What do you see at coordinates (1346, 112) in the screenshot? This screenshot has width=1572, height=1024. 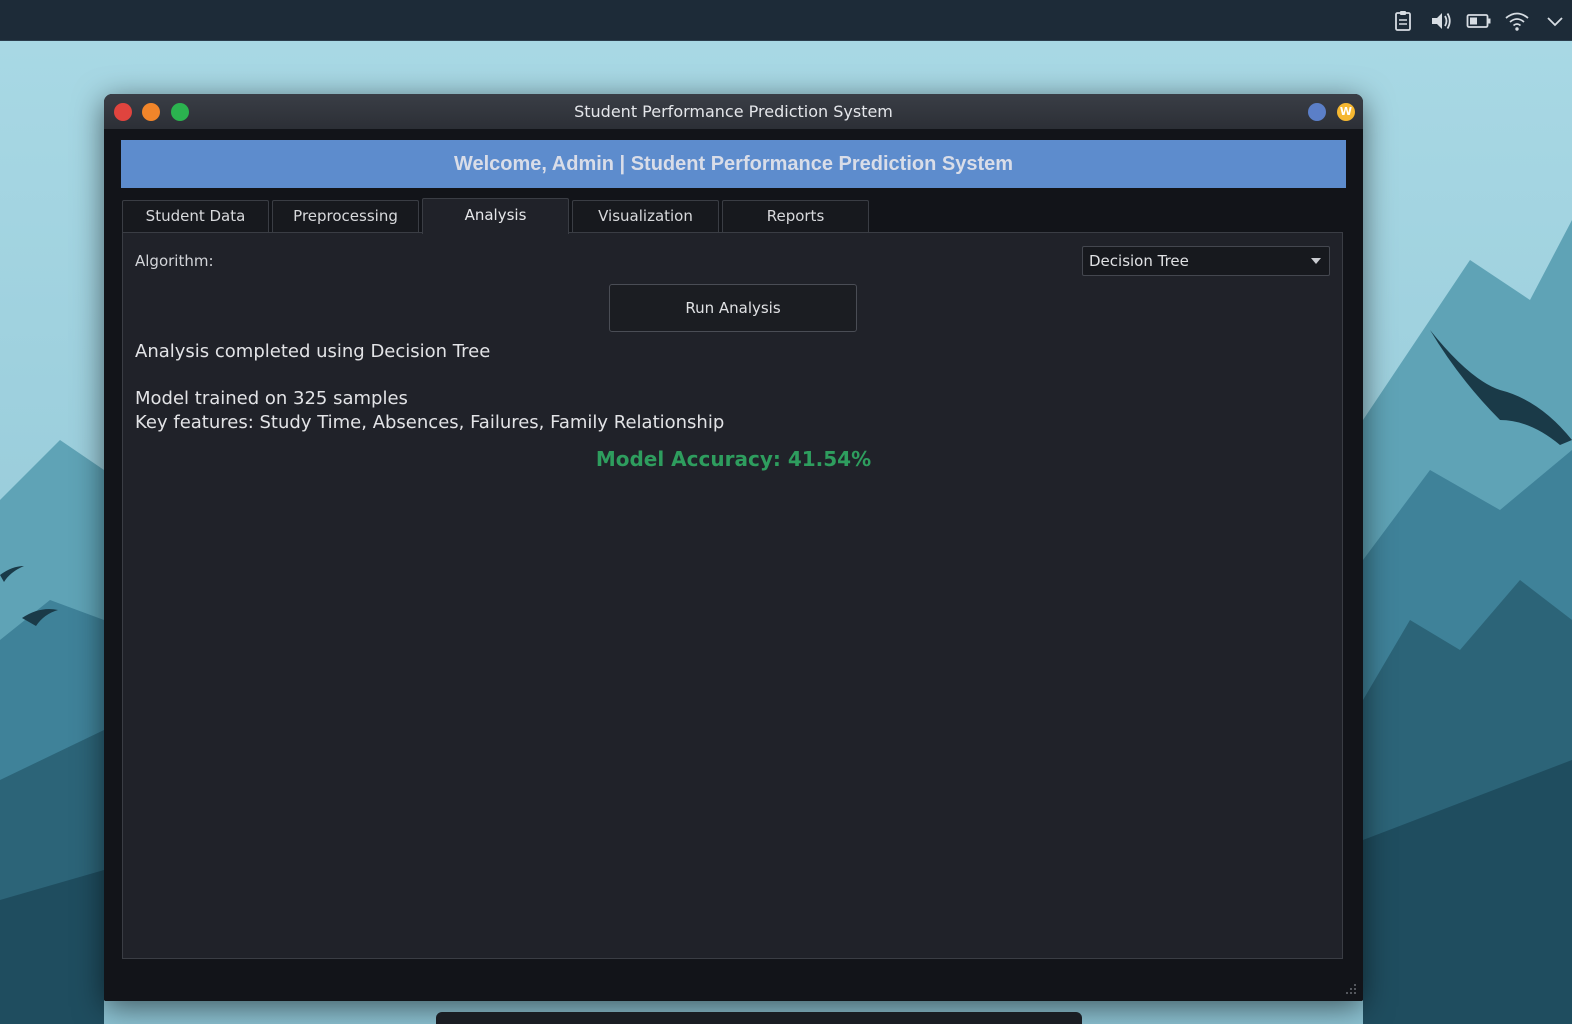 I see `app-badge-icon: W` at bounding box center [1346, 112].